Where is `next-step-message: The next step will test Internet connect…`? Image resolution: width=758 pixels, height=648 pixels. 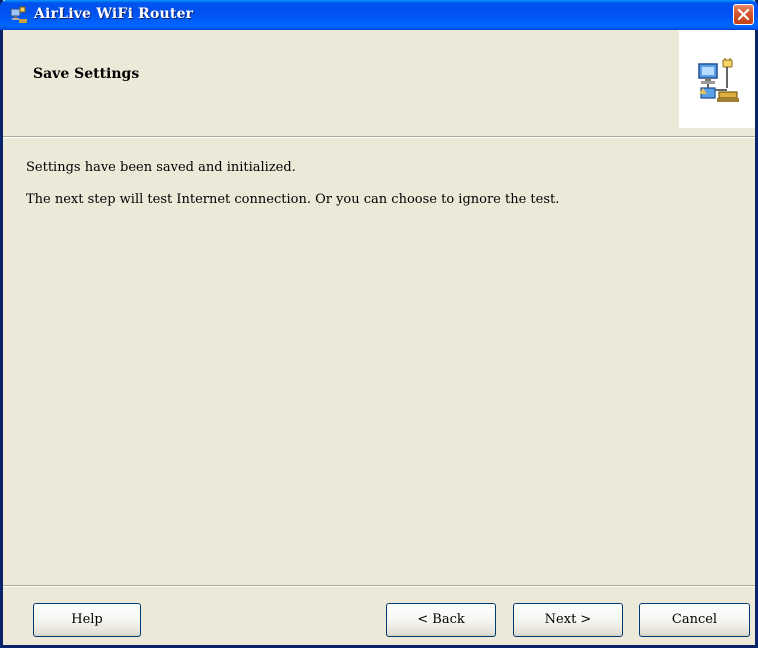 next-step-message: The next step will test Internet connect… is located at coordinates (293, 199).